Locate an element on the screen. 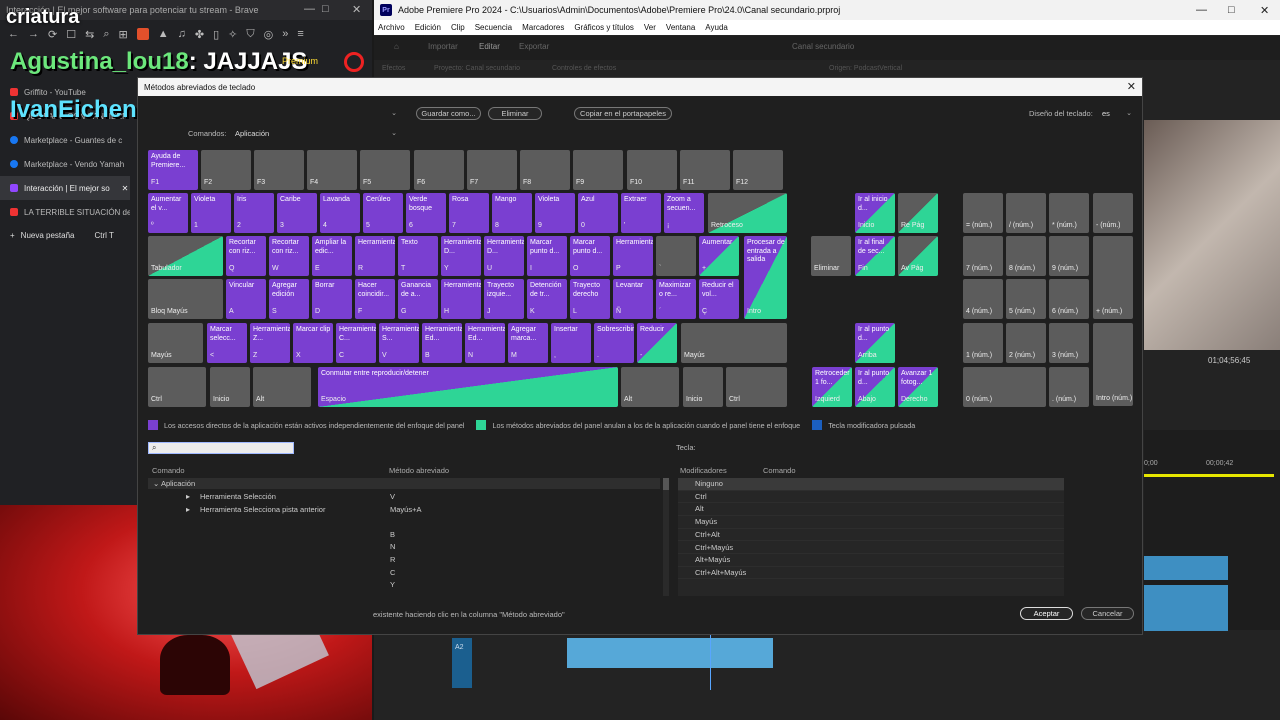 The height and width of the screenshot is (720, 1280). key-p: Herramienta... P is located at coordinates (633, 256).